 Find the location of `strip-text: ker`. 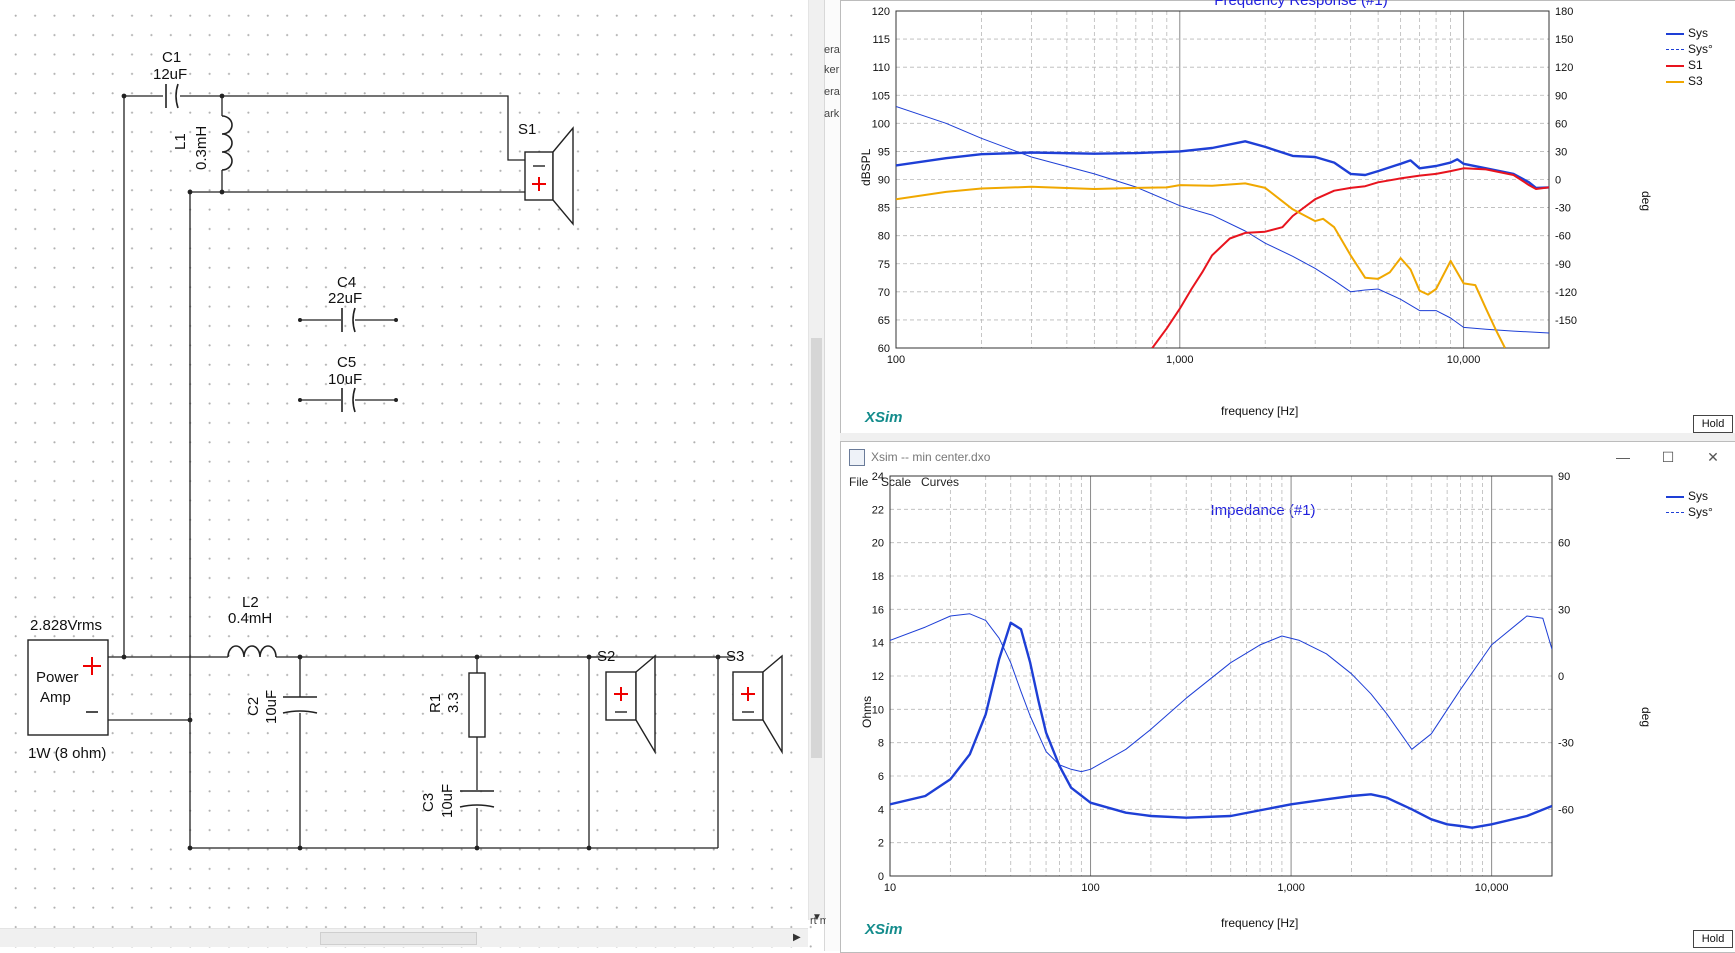

strip-text: ker is located at coordinates (832, 70).